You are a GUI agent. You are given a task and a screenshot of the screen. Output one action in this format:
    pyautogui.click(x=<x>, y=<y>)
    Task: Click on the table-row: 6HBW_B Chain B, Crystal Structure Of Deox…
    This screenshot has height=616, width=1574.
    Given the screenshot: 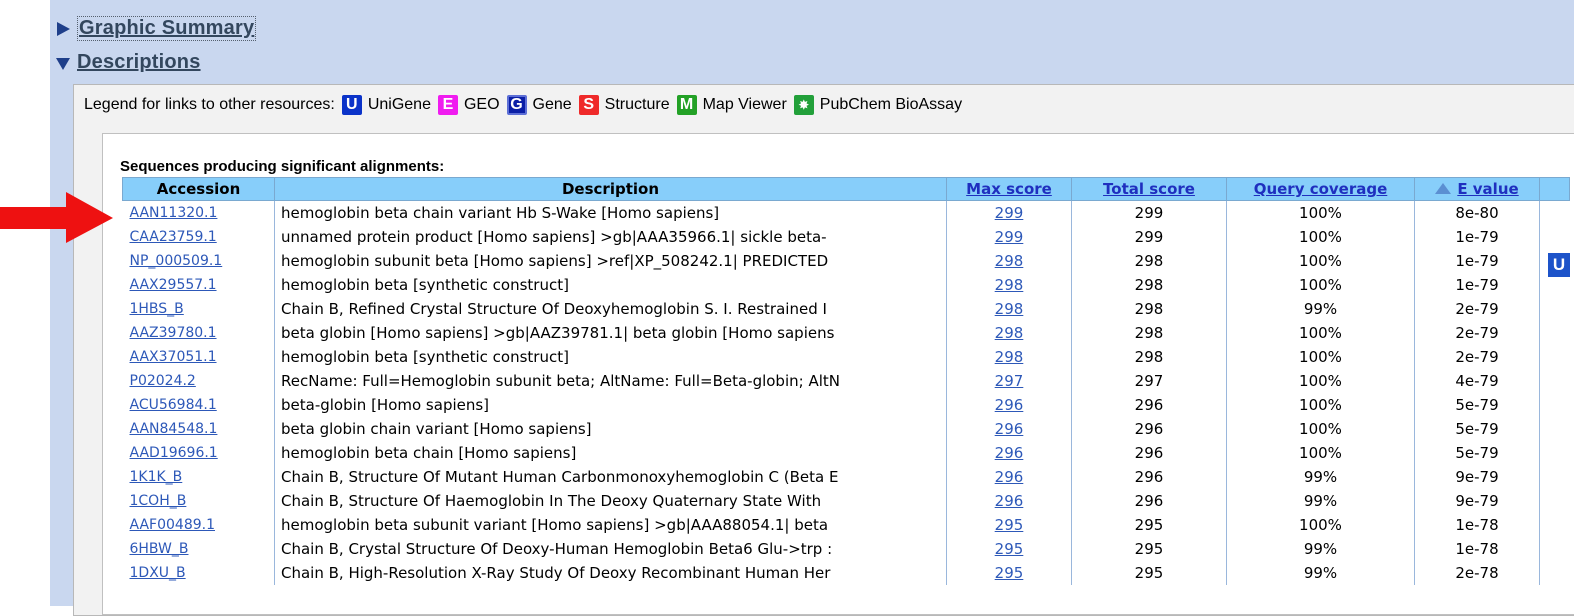 What is the action you would take?
    pyautogui.click(x=846, y=549)
    